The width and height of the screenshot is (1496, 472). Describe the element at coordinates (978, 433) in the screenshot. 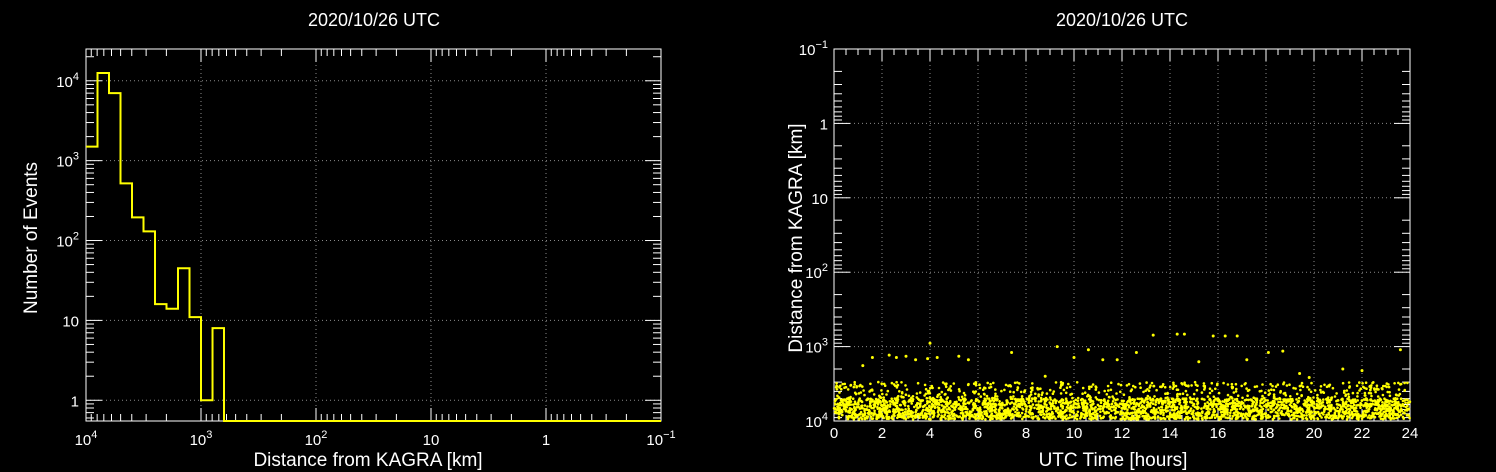

I see `x-tick-label: 6` at that location.